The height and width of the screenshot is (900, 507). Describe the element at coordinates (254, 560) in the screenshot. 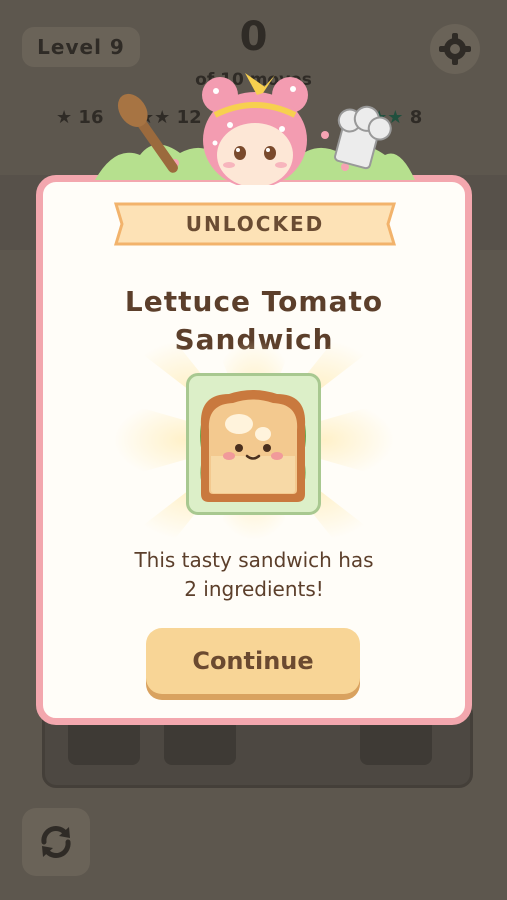

I see `dish-description-line1: This tasty sandwich has` at that location.